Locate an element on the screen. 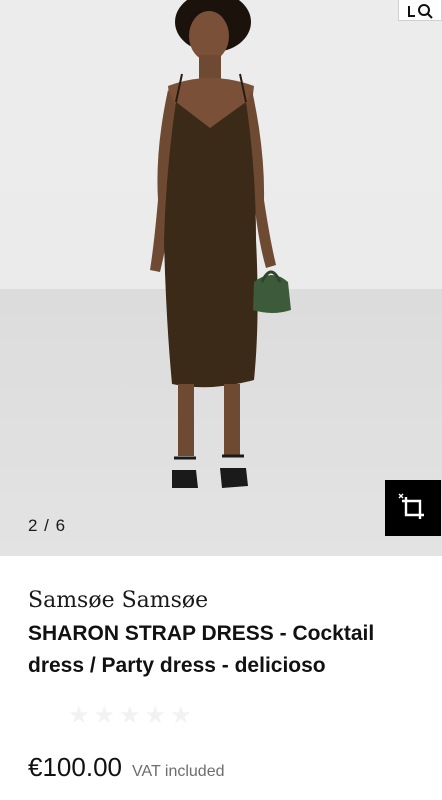 The height and width of the screenshot is (800, 442). vat-note: VAT included is located at coordinates (178, 771).